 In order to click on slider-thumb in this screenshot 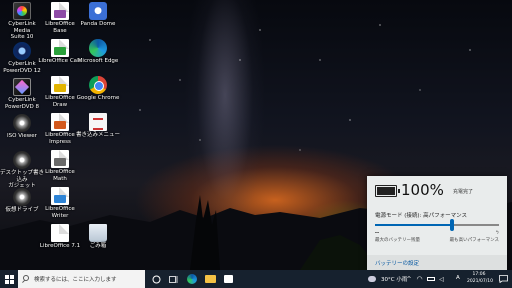, I will do `click(451, 225)`.